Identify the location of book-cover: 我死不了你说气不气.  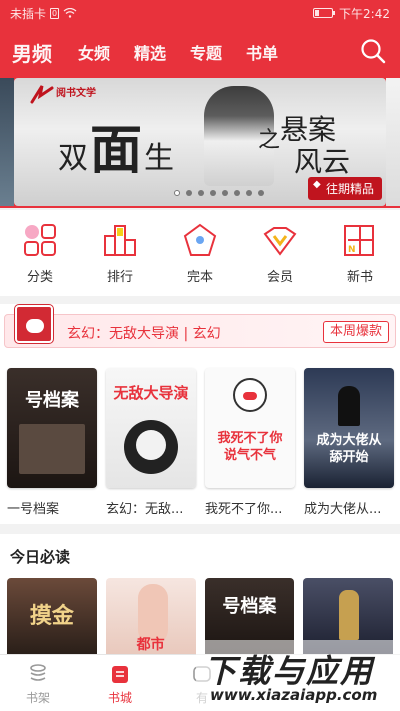
(250, 428).